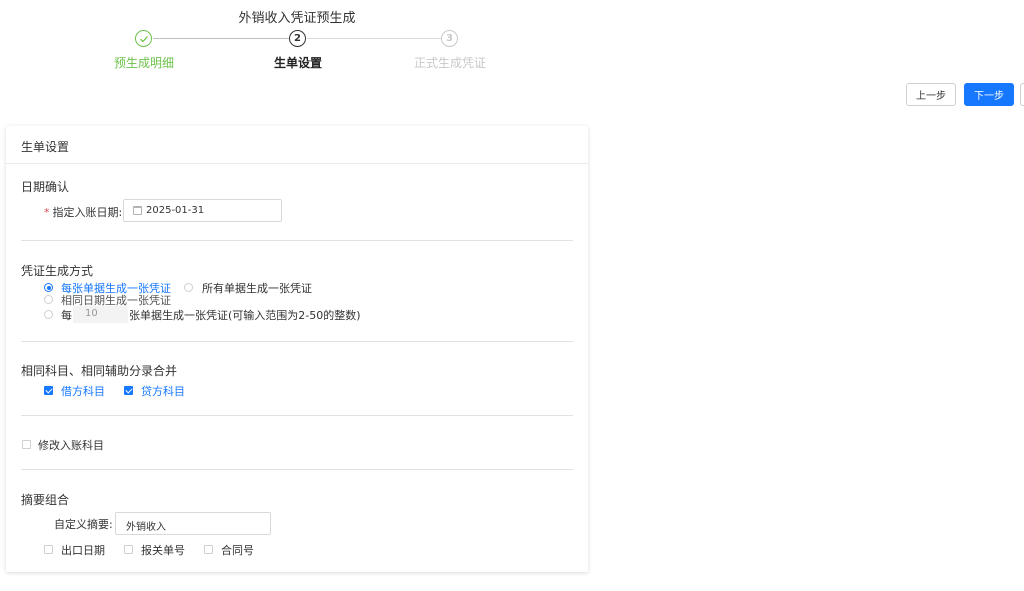  Describe the element at coordinates (449, 63) in the screenshot. I see `step-3-label: 正式生成凭证` at that location.